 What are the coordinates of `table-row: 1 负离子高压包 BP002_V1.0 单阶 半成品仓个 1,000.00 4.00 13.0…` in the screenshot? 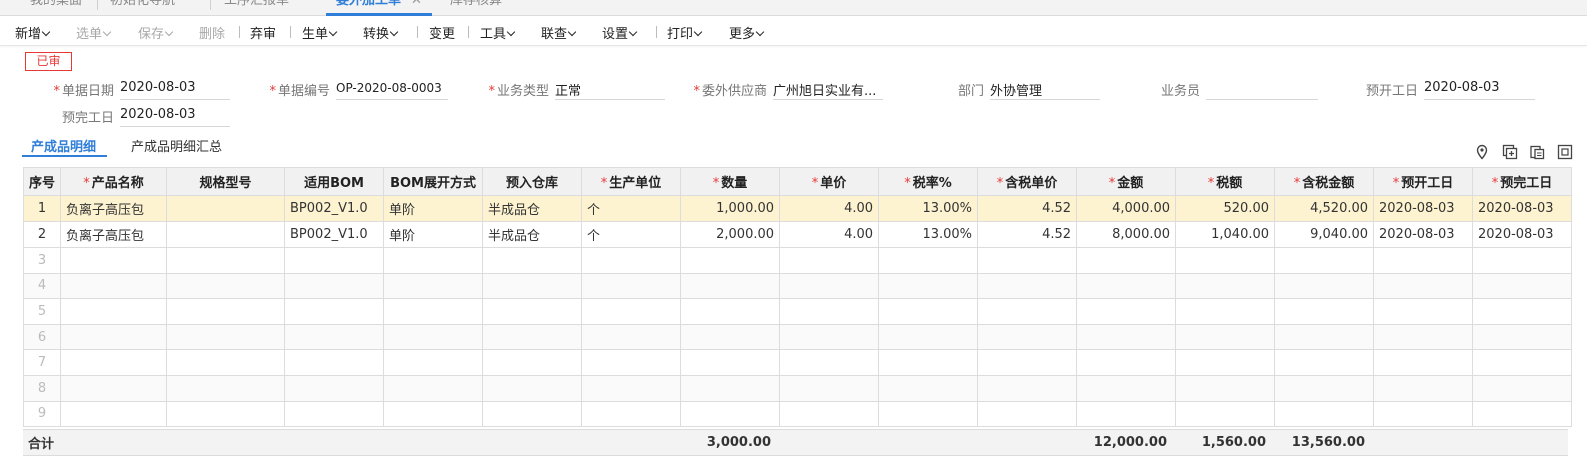 It's located at (797, 208).